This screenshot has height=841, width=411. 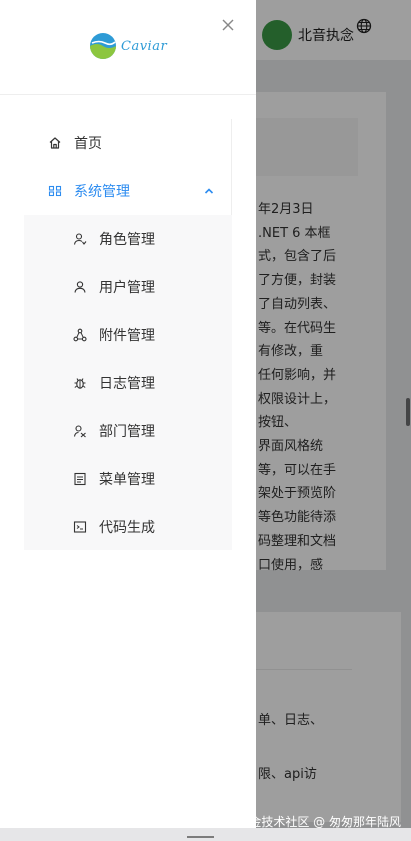 I want to click on menu-item-label: 系统管理, so click(x=102, y=192).